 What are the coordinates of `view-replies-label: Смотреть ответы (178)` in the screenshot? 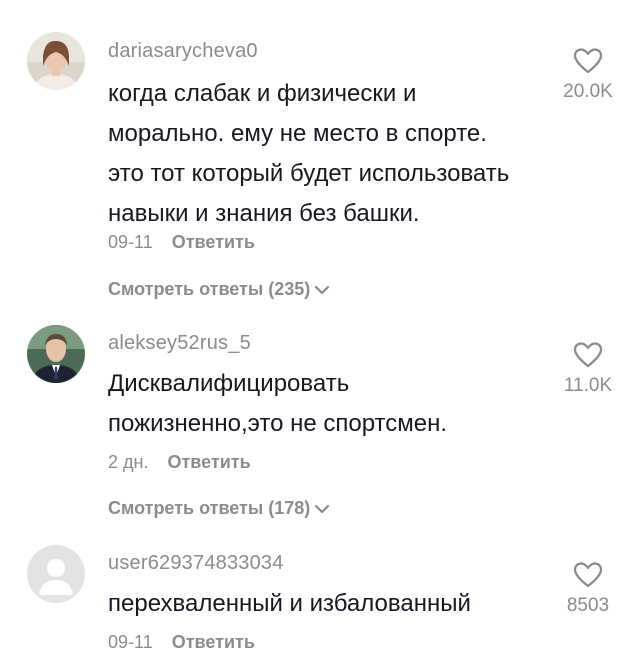 It's located at (209, 508).